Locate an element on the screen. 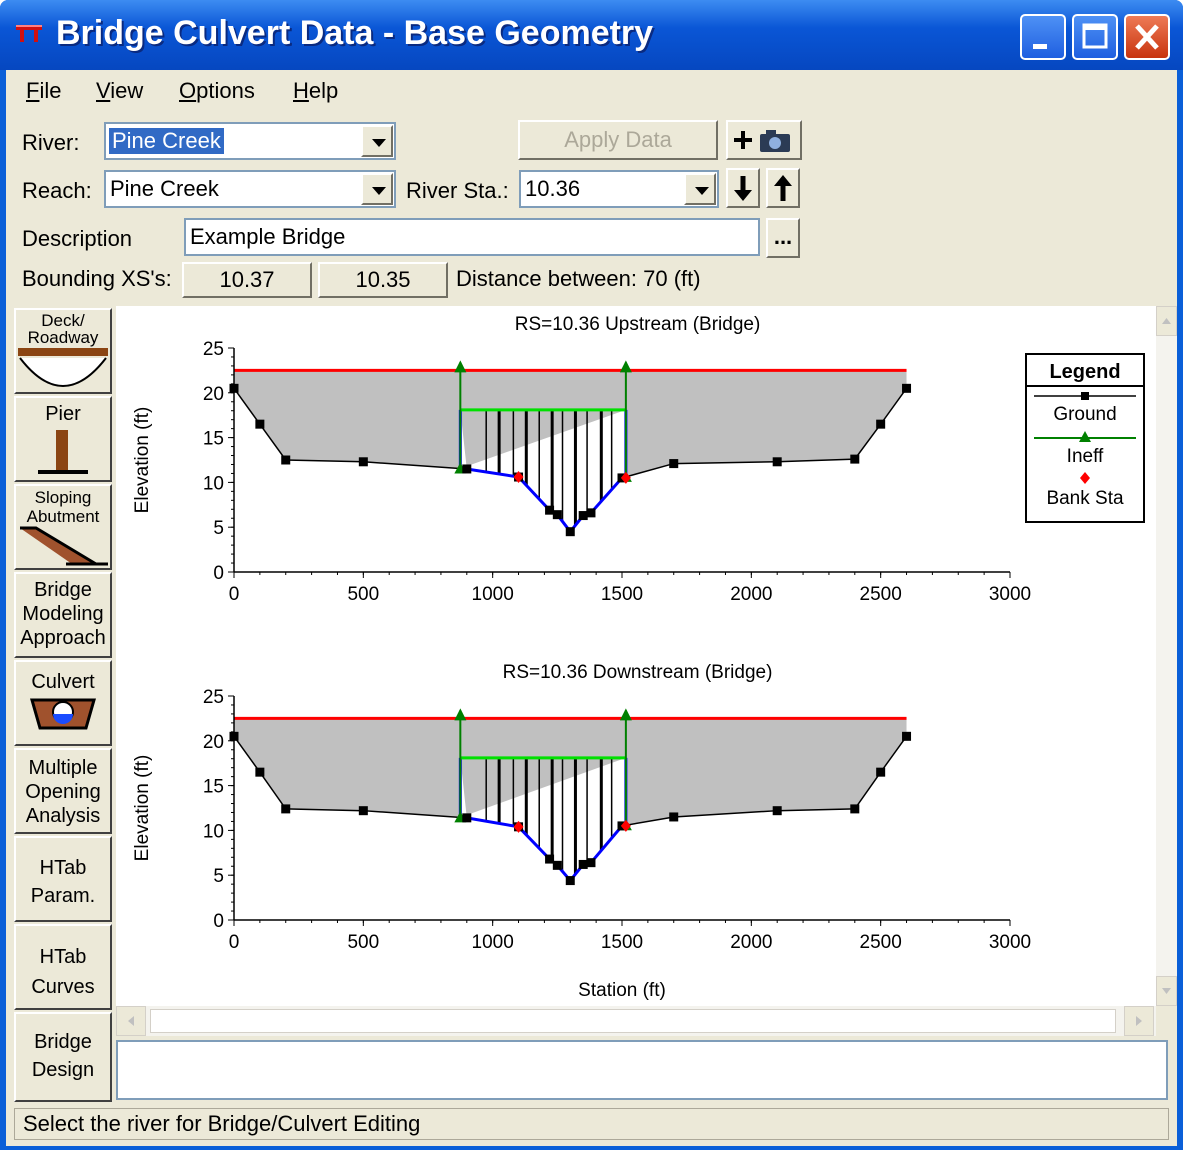  pier-label: Pier is located at coordinates (63, 414).